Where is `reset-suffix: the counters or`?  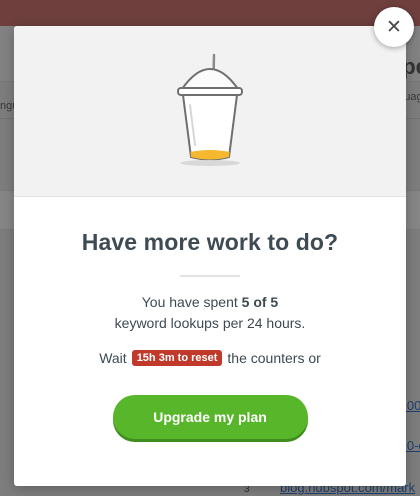
reset-suffix: the counters or is located at coordinates (274, 358).